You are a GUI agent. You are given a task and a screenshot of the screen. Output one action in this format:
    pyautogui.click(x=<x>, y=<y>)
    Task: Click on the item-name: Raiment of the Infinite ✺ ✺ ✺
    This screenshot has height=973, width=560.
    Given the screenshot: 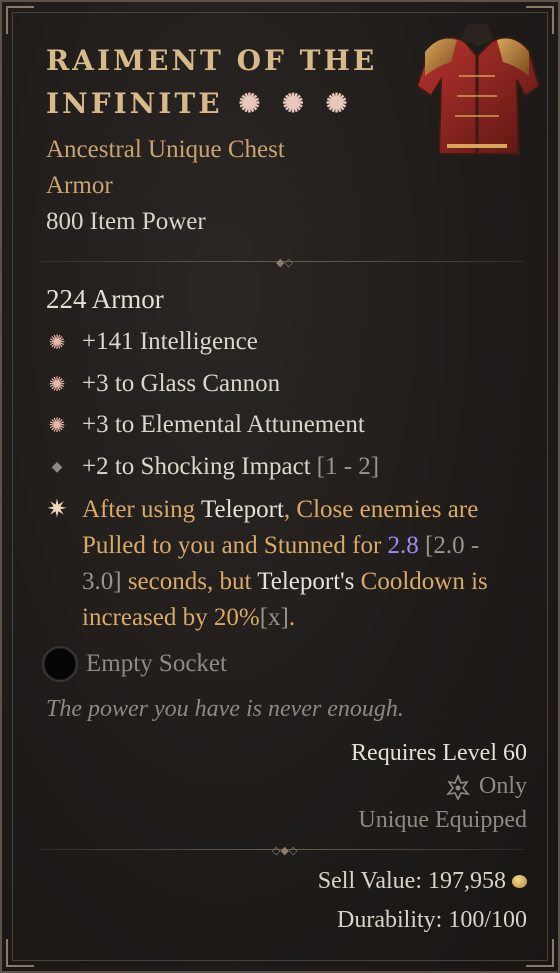 What is the action you would take?
    pyautogui.click(x=216, y=82)
    